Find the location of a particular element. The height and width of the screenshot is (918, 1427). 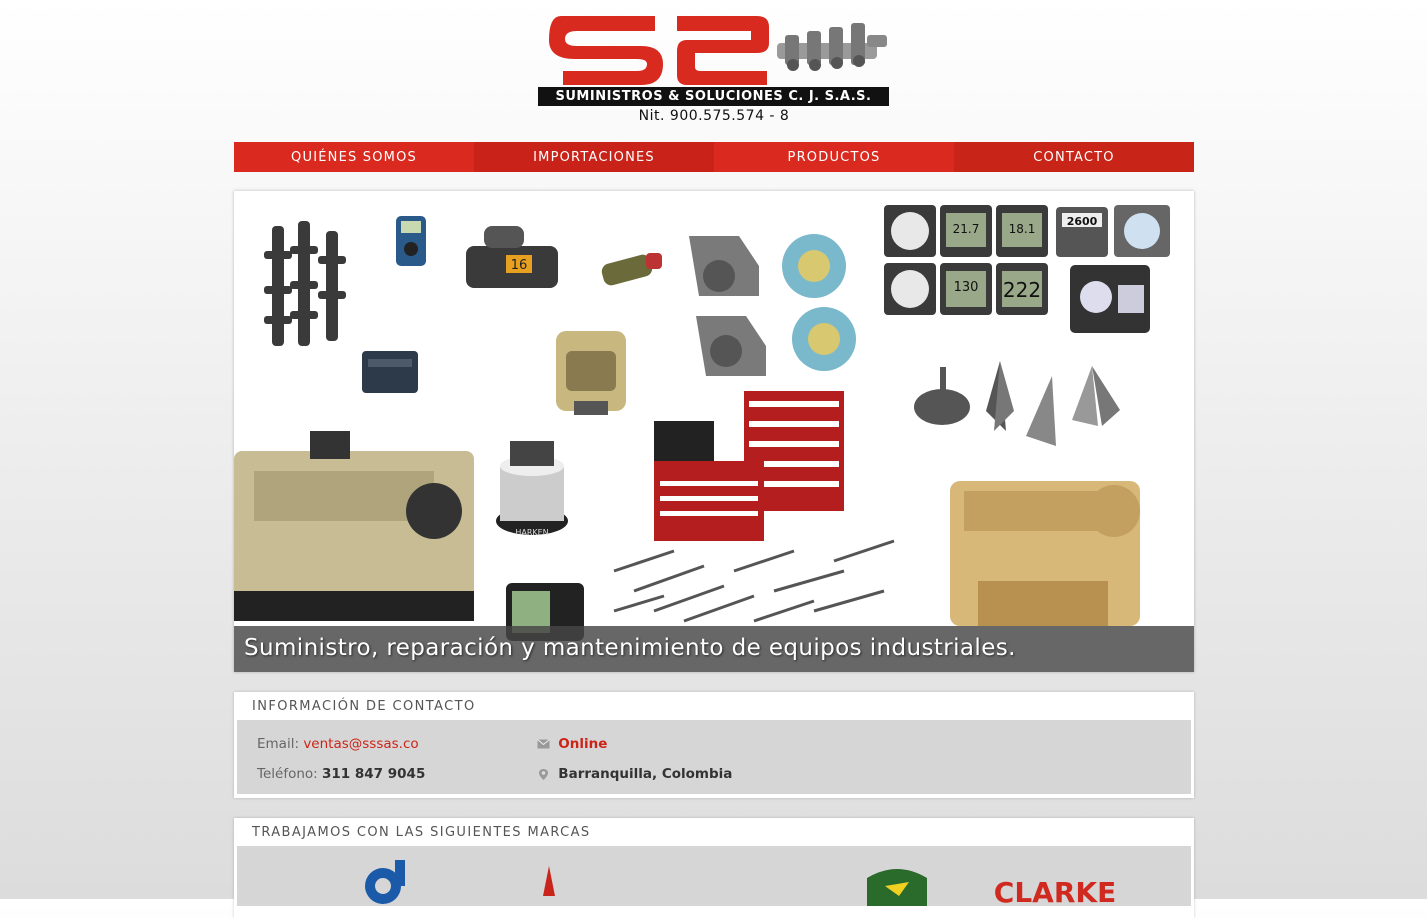

nav-item-productos: PRODUCTOS is located at coordinates (834, 157).